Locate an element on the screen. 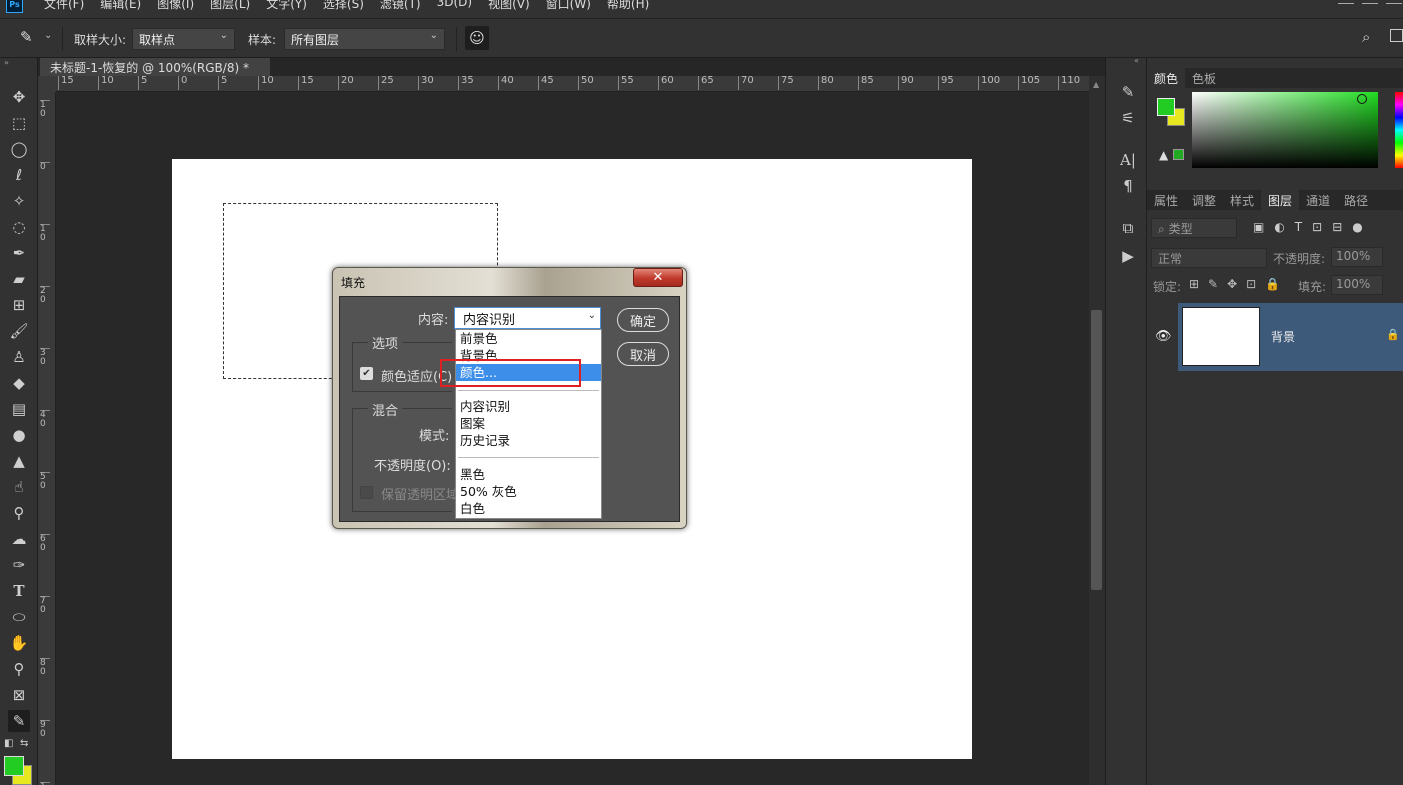  patch-tool-icon: ⊞ is located at coordinates (19, 305).